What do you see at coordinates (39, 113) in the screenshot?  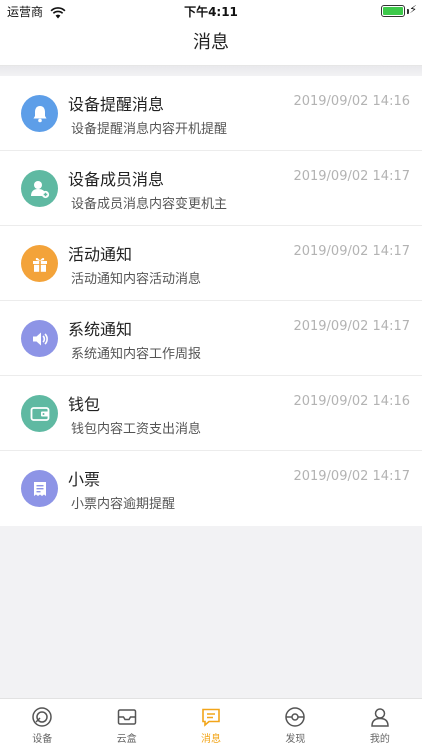 I see `bell-icon` at bounding box center [39, 113].